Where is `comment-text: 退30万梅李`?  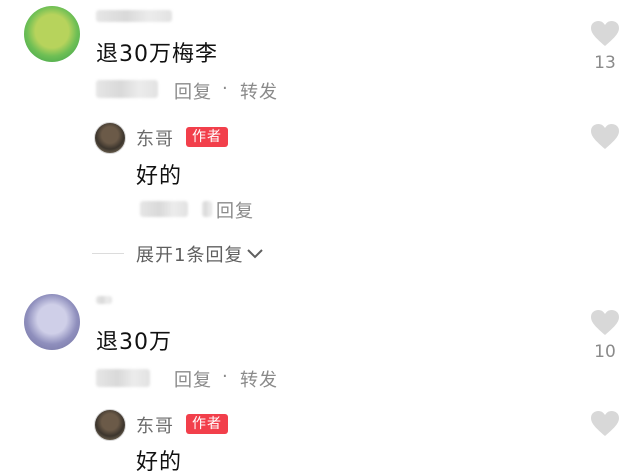
comment-text: 退30万梅李 is located at coordinates (157, 54).